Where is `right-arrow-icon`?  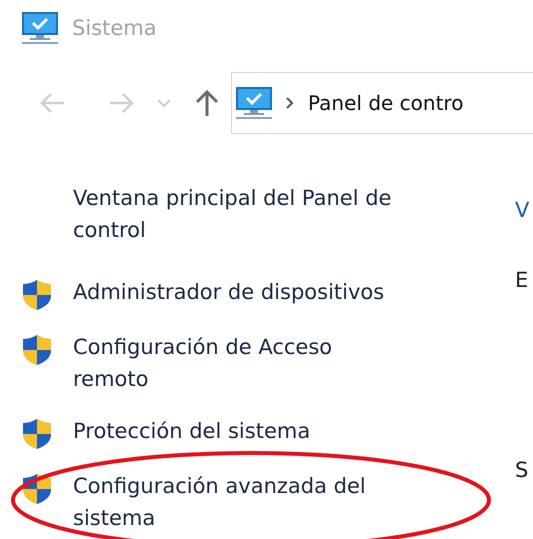 right-arrow-icon is located at coordinates (122, 103).